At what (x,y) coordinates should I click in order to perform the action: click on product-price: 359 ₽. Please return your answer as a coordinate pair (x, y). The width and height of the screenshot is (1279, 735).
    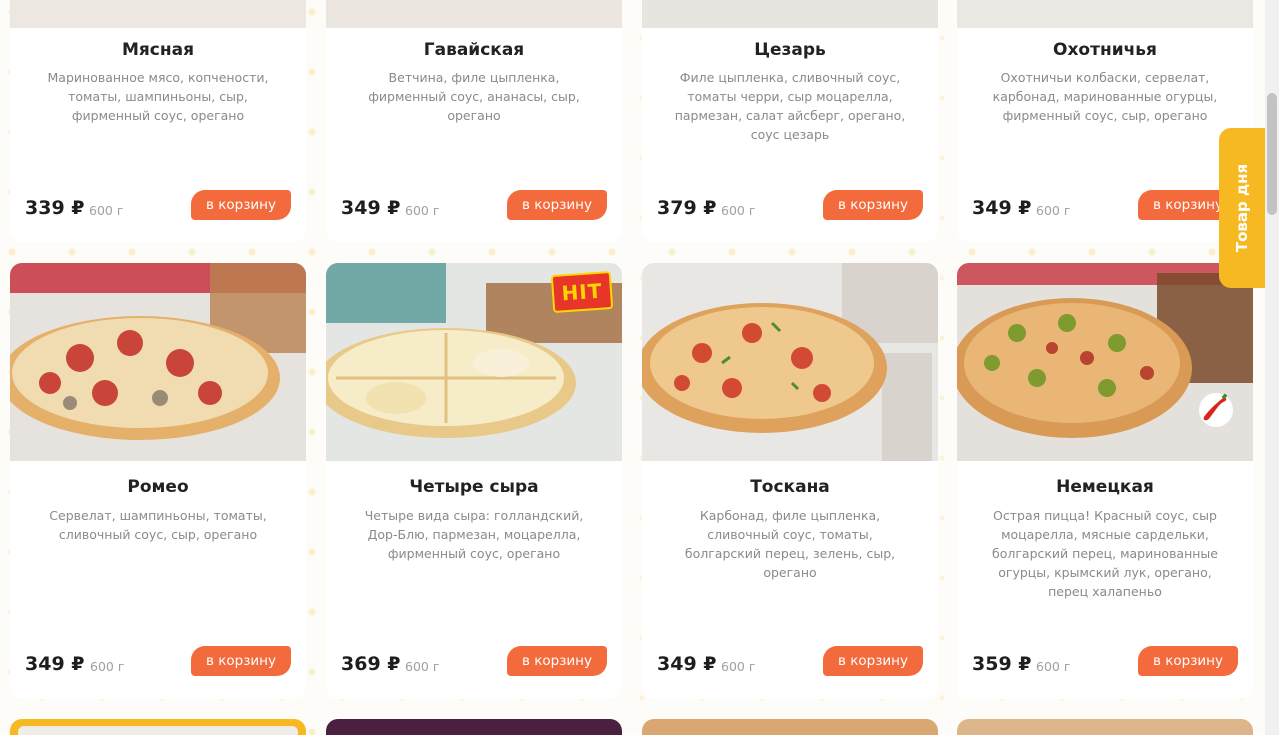
    Looking at the image, I should click on (1002, 664).